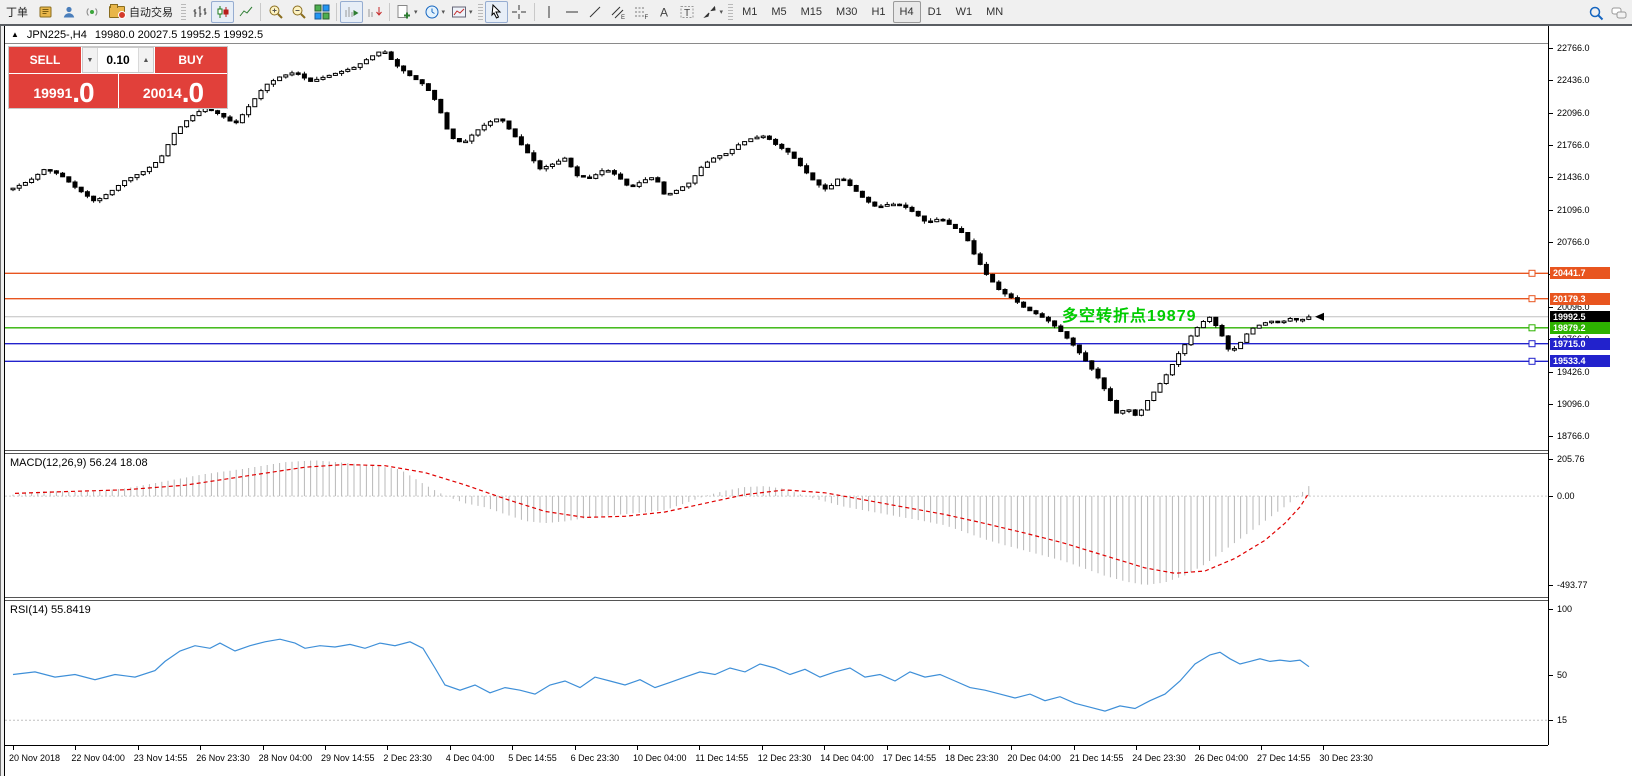  Describe the element at coordinates (749, 12) in the screenshot. I see `timeframe-button-M1: M1` at that location.